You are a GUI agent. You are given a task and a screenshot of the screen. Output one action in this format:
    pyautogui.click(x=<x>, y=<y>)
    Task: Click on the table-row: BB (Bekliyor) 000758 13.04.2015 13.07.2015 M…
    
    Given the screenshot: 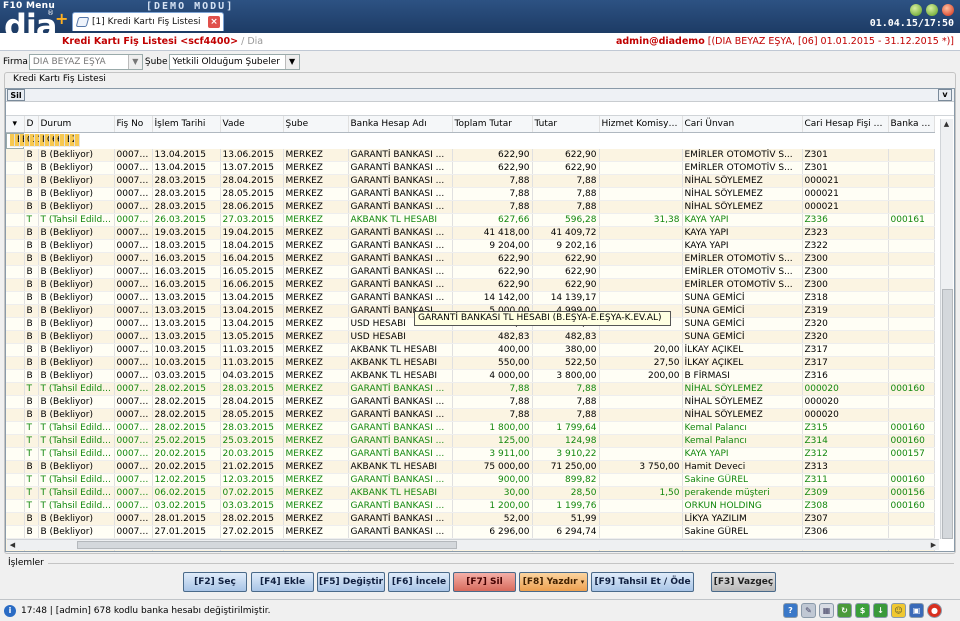 What is the action you would take?
    pyautogui.click(x=470, y=168)
    